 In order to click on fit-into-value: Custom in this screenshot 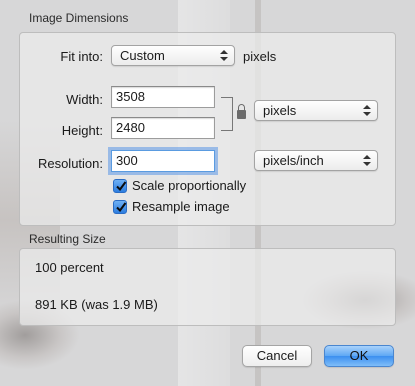, I will do `click(142, 55)`.